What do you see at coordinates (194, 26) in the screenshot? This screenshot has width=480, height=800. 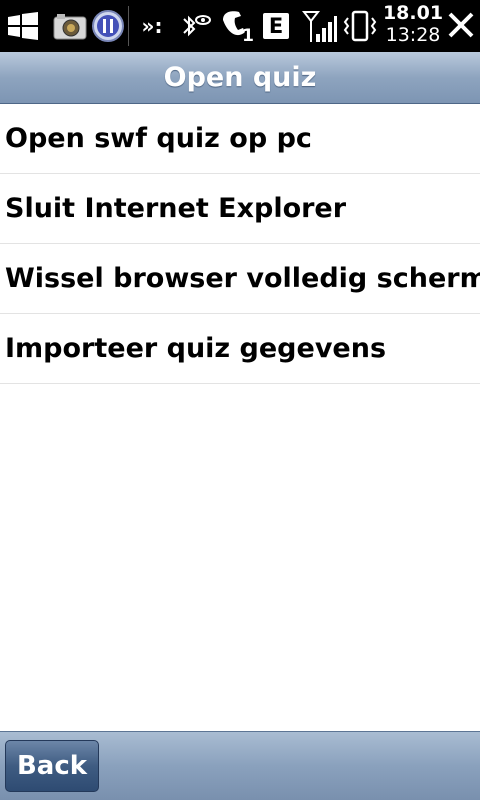 I see `bluetooth-icon` at bounding box center [194, 26].